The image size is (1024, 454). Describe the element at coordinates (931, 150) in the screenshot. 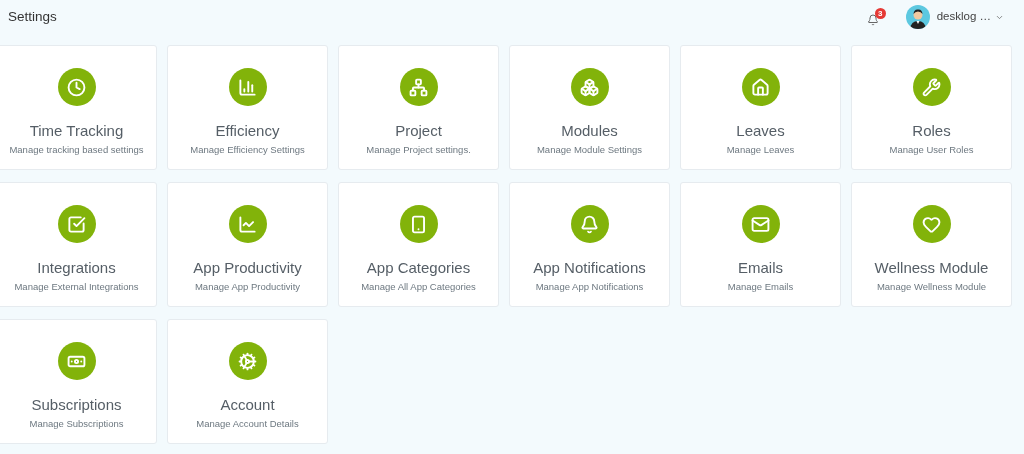

I see `card-subtitle: Manage User Roles` at that location.